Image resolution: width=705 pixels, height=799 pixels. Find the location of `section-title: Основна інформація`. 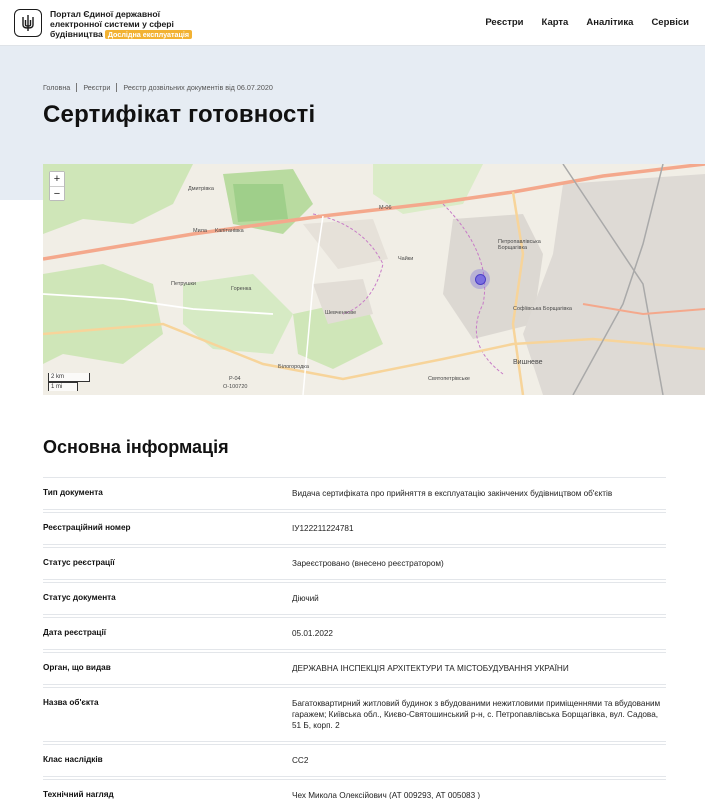

section-title: Основна інформація is located at coordinates (136, 447).